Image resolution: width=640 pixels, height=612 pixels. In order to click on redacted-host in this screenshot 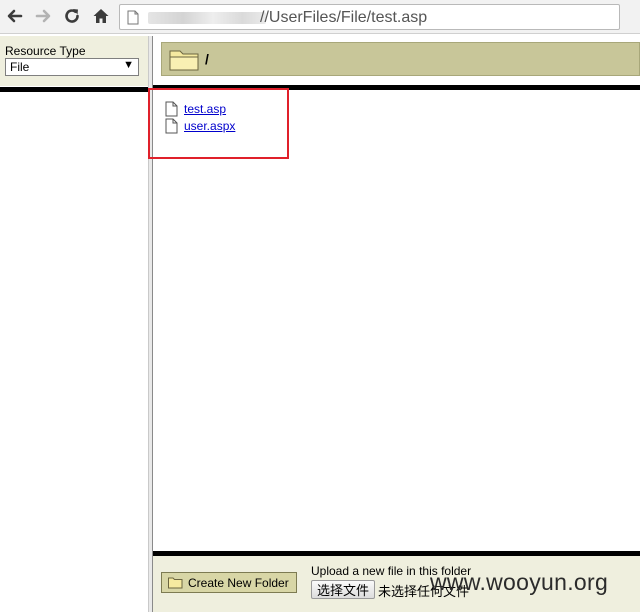, I will do `click(207, 18)`.